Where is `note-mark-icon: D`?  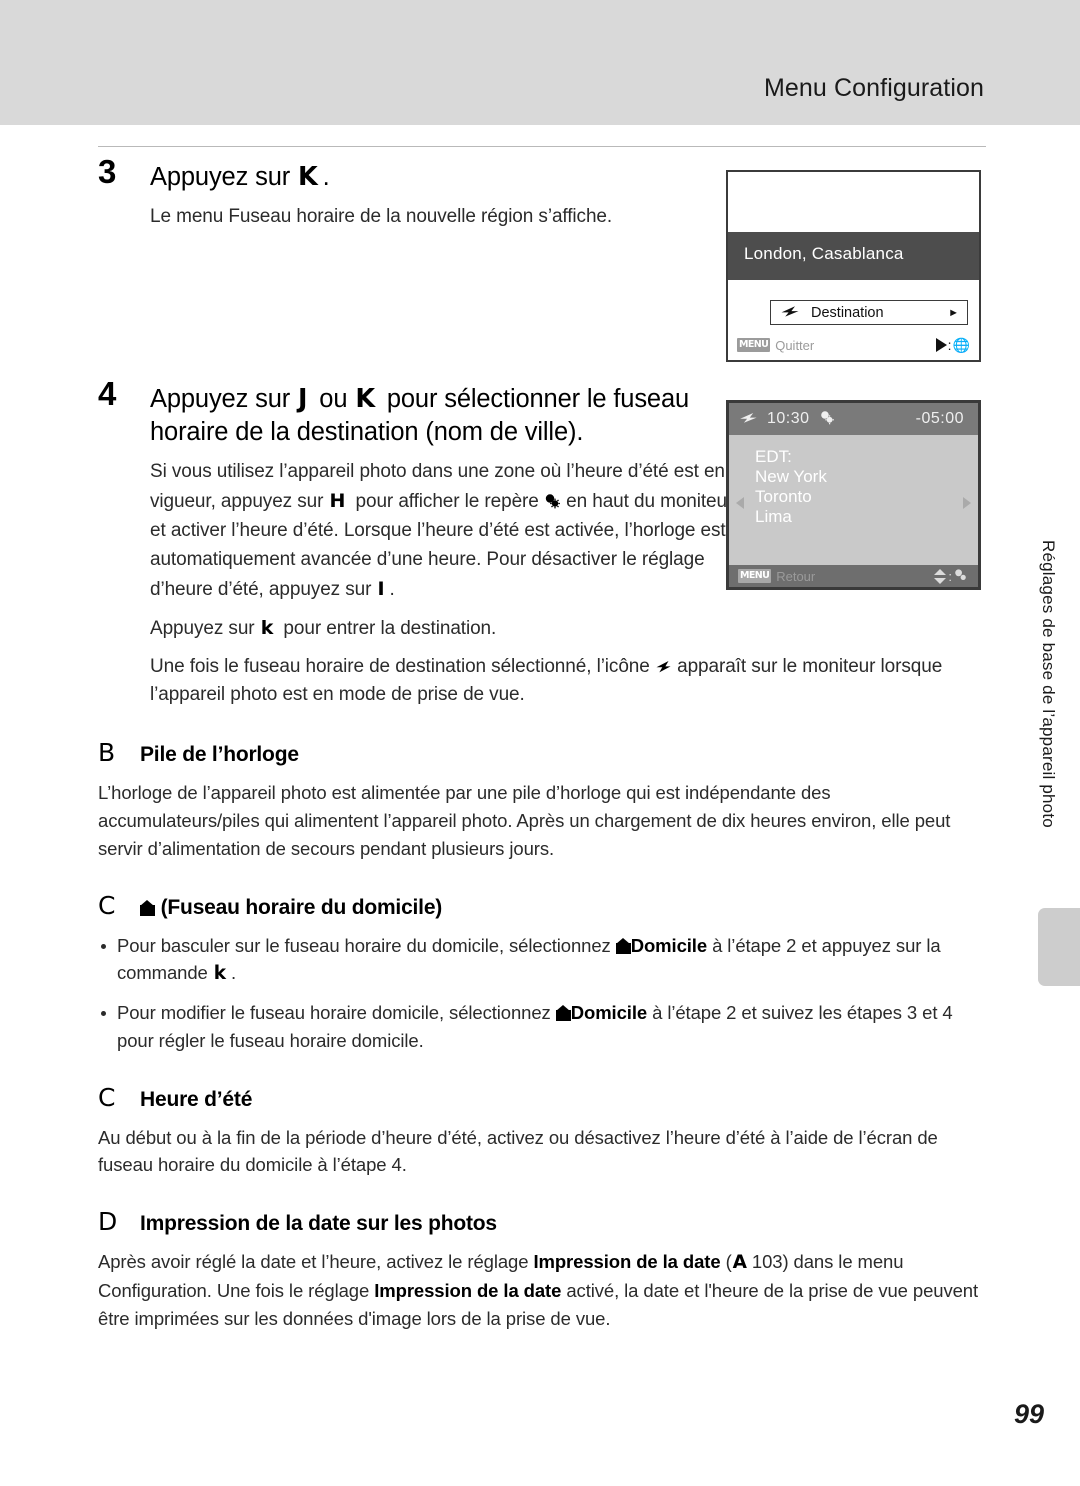
note-mark-icon: D is located at coordinates (108, 1222).